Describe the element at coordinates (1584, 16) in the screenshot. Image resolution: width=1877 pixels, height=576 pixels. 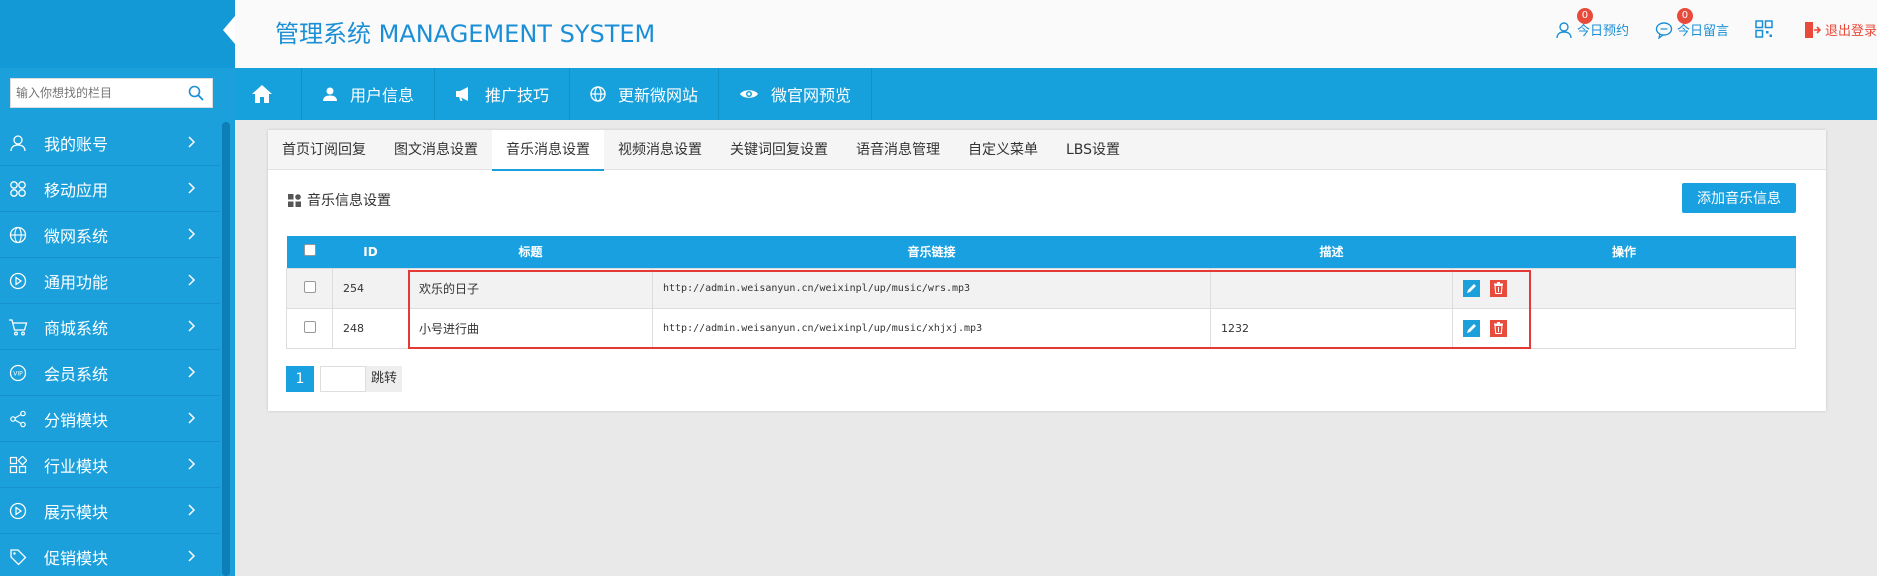
I see `appointment-badge: 0` at that location.